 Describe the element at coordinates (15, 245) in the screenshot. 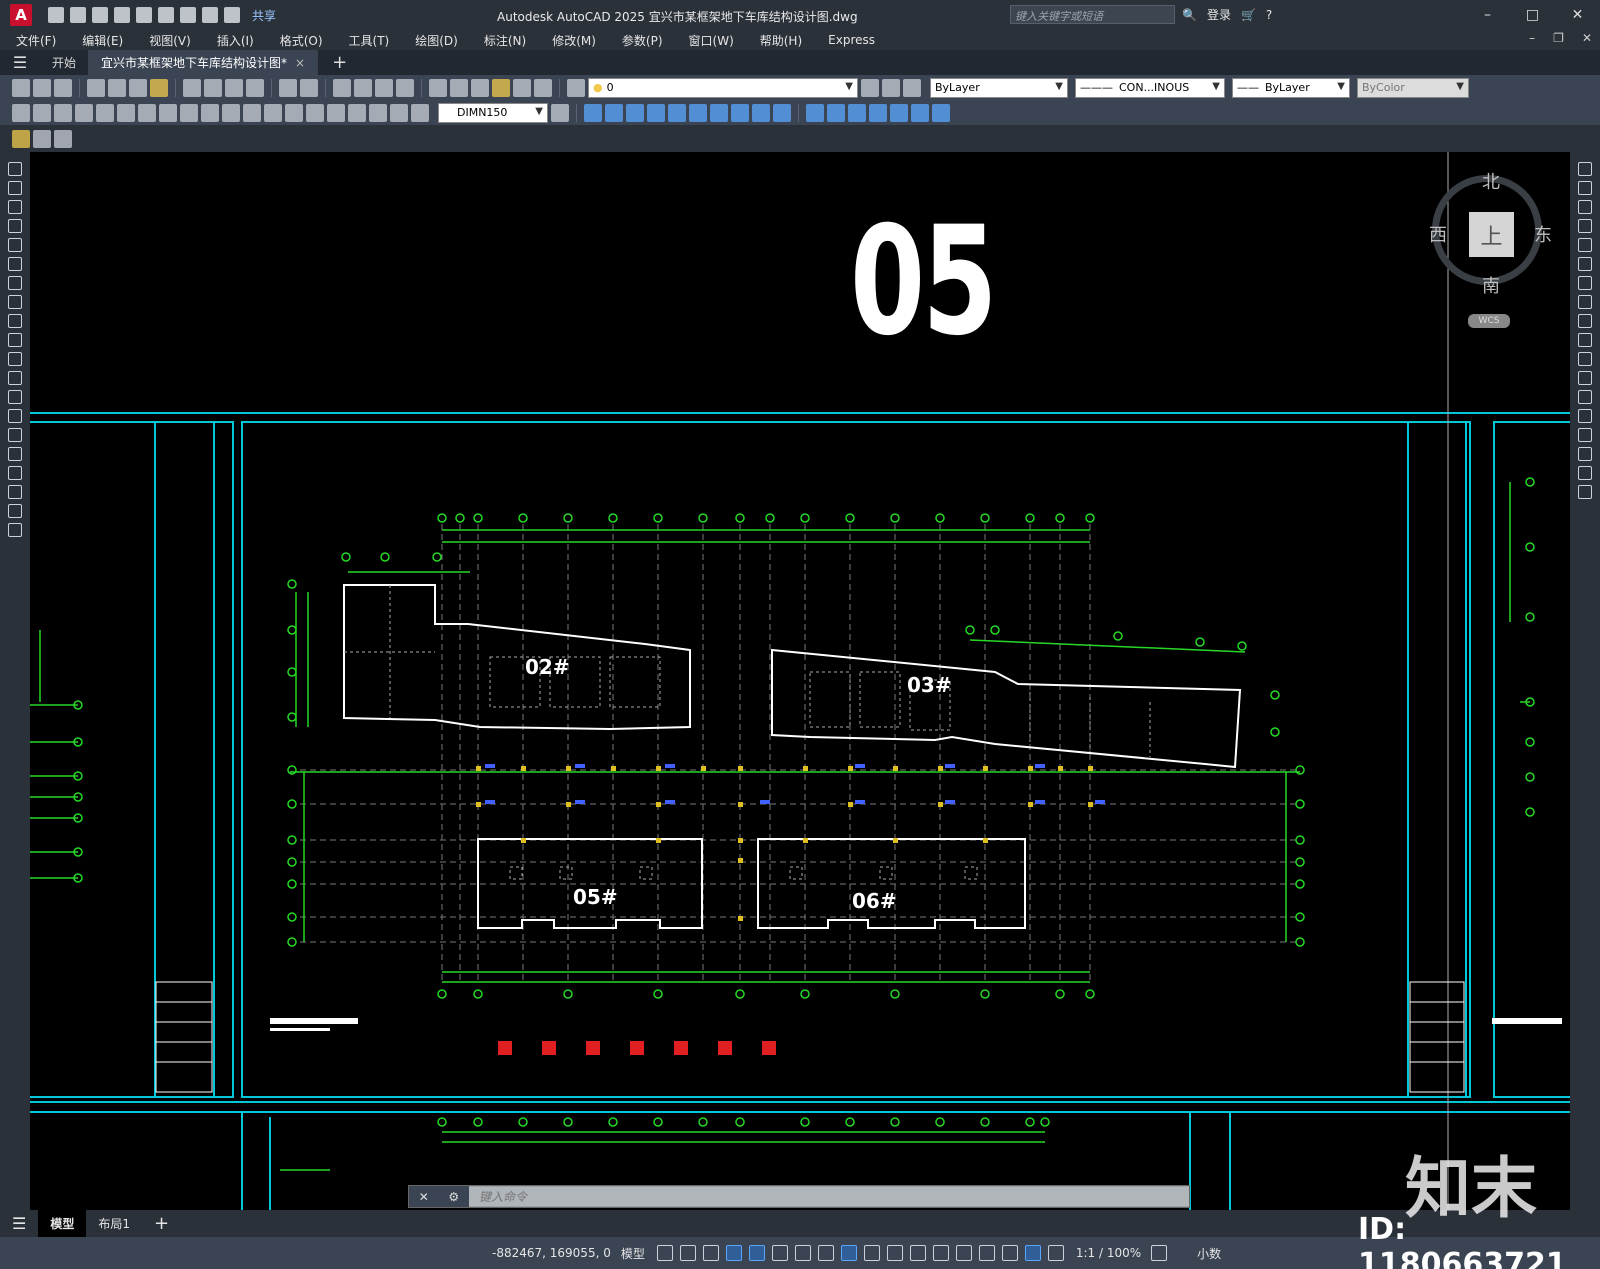

I see `rectangle-icon` at that location.